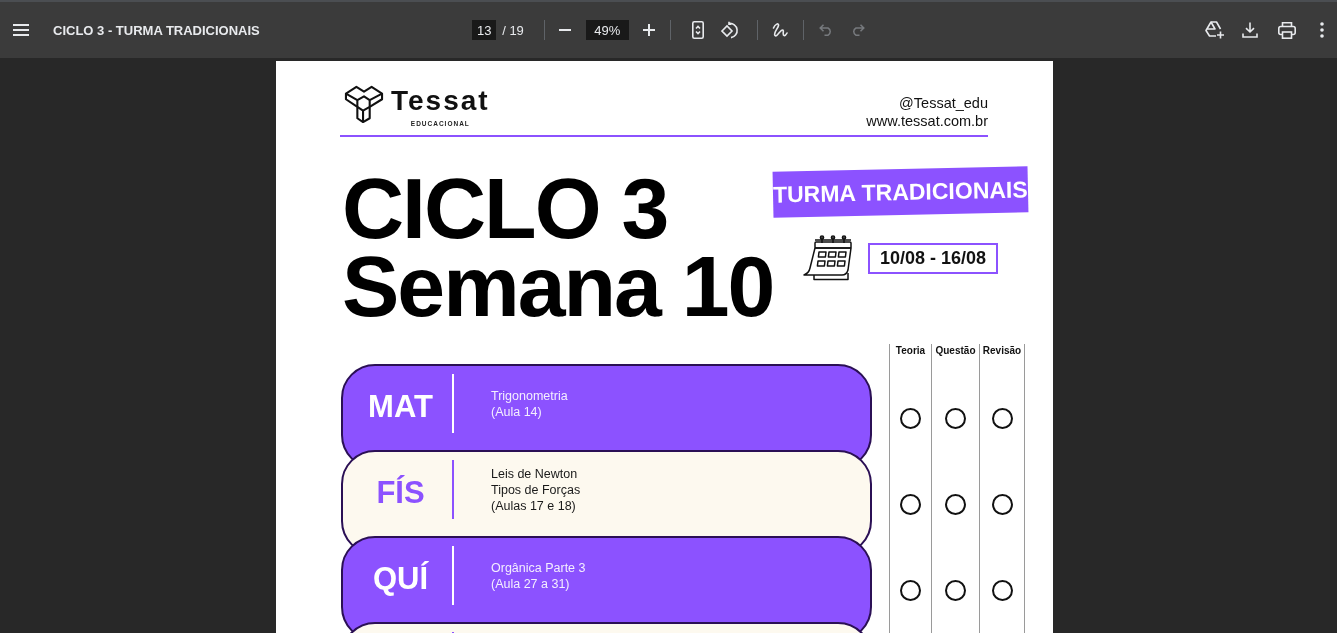 This screenshot has width=1337, height=633. I want to click on date-range: 10/08 - 16/08, so click(933, 258).